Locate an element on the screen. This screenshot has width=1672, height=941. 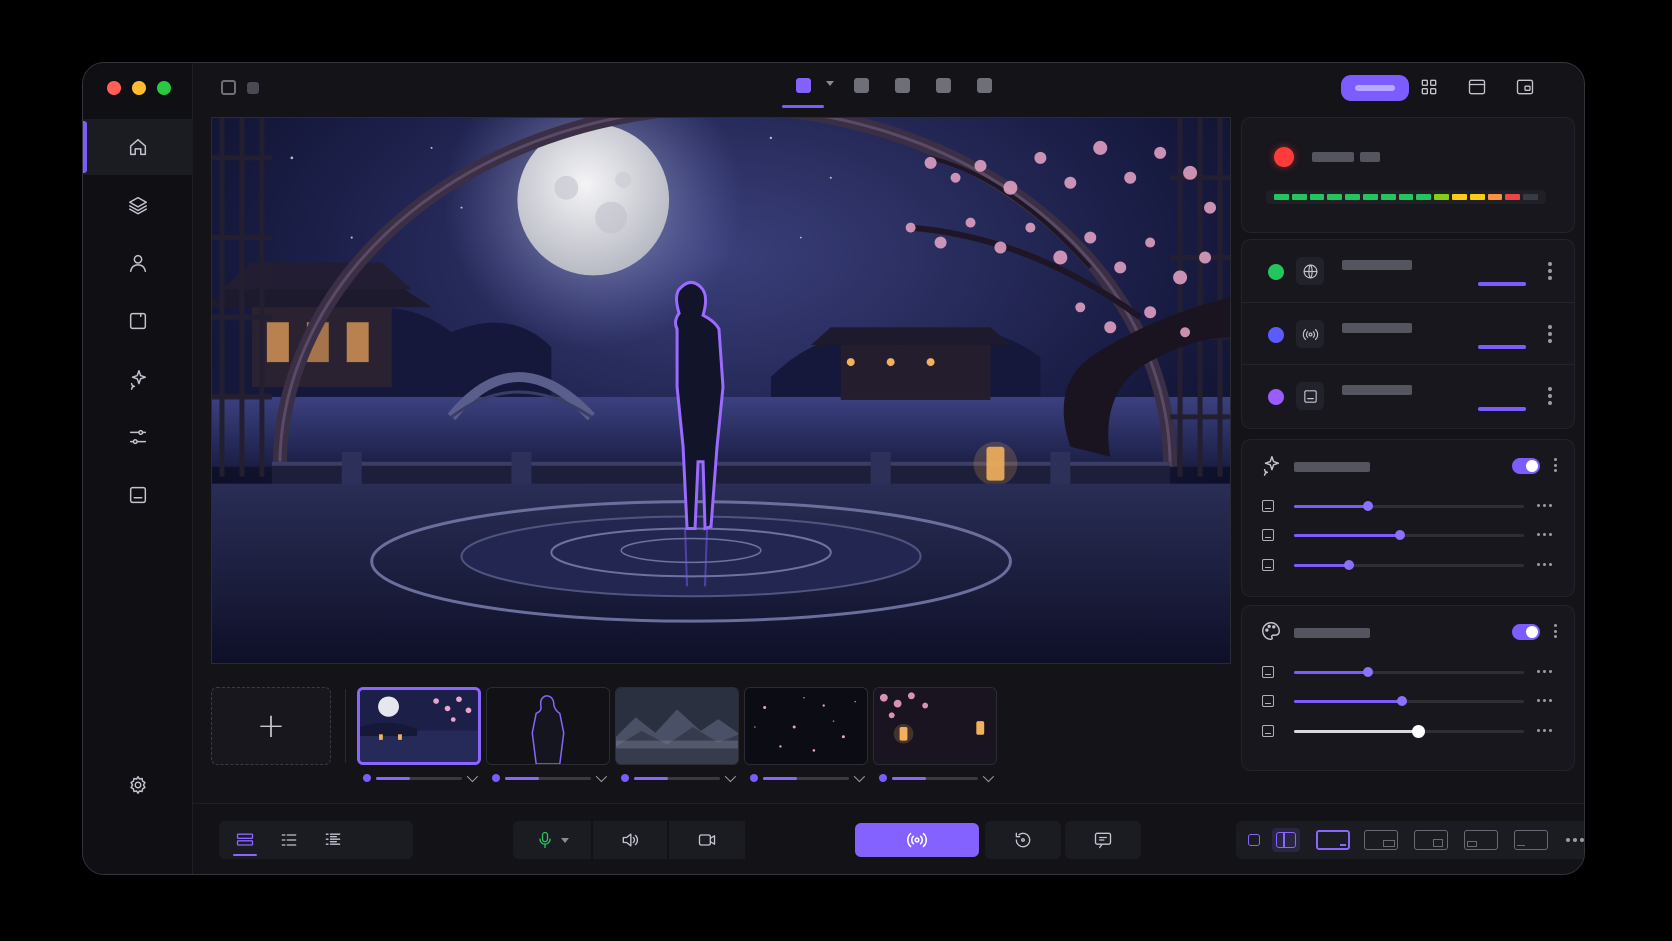
source-row-broadcast is located at coordinates (1408, 333).